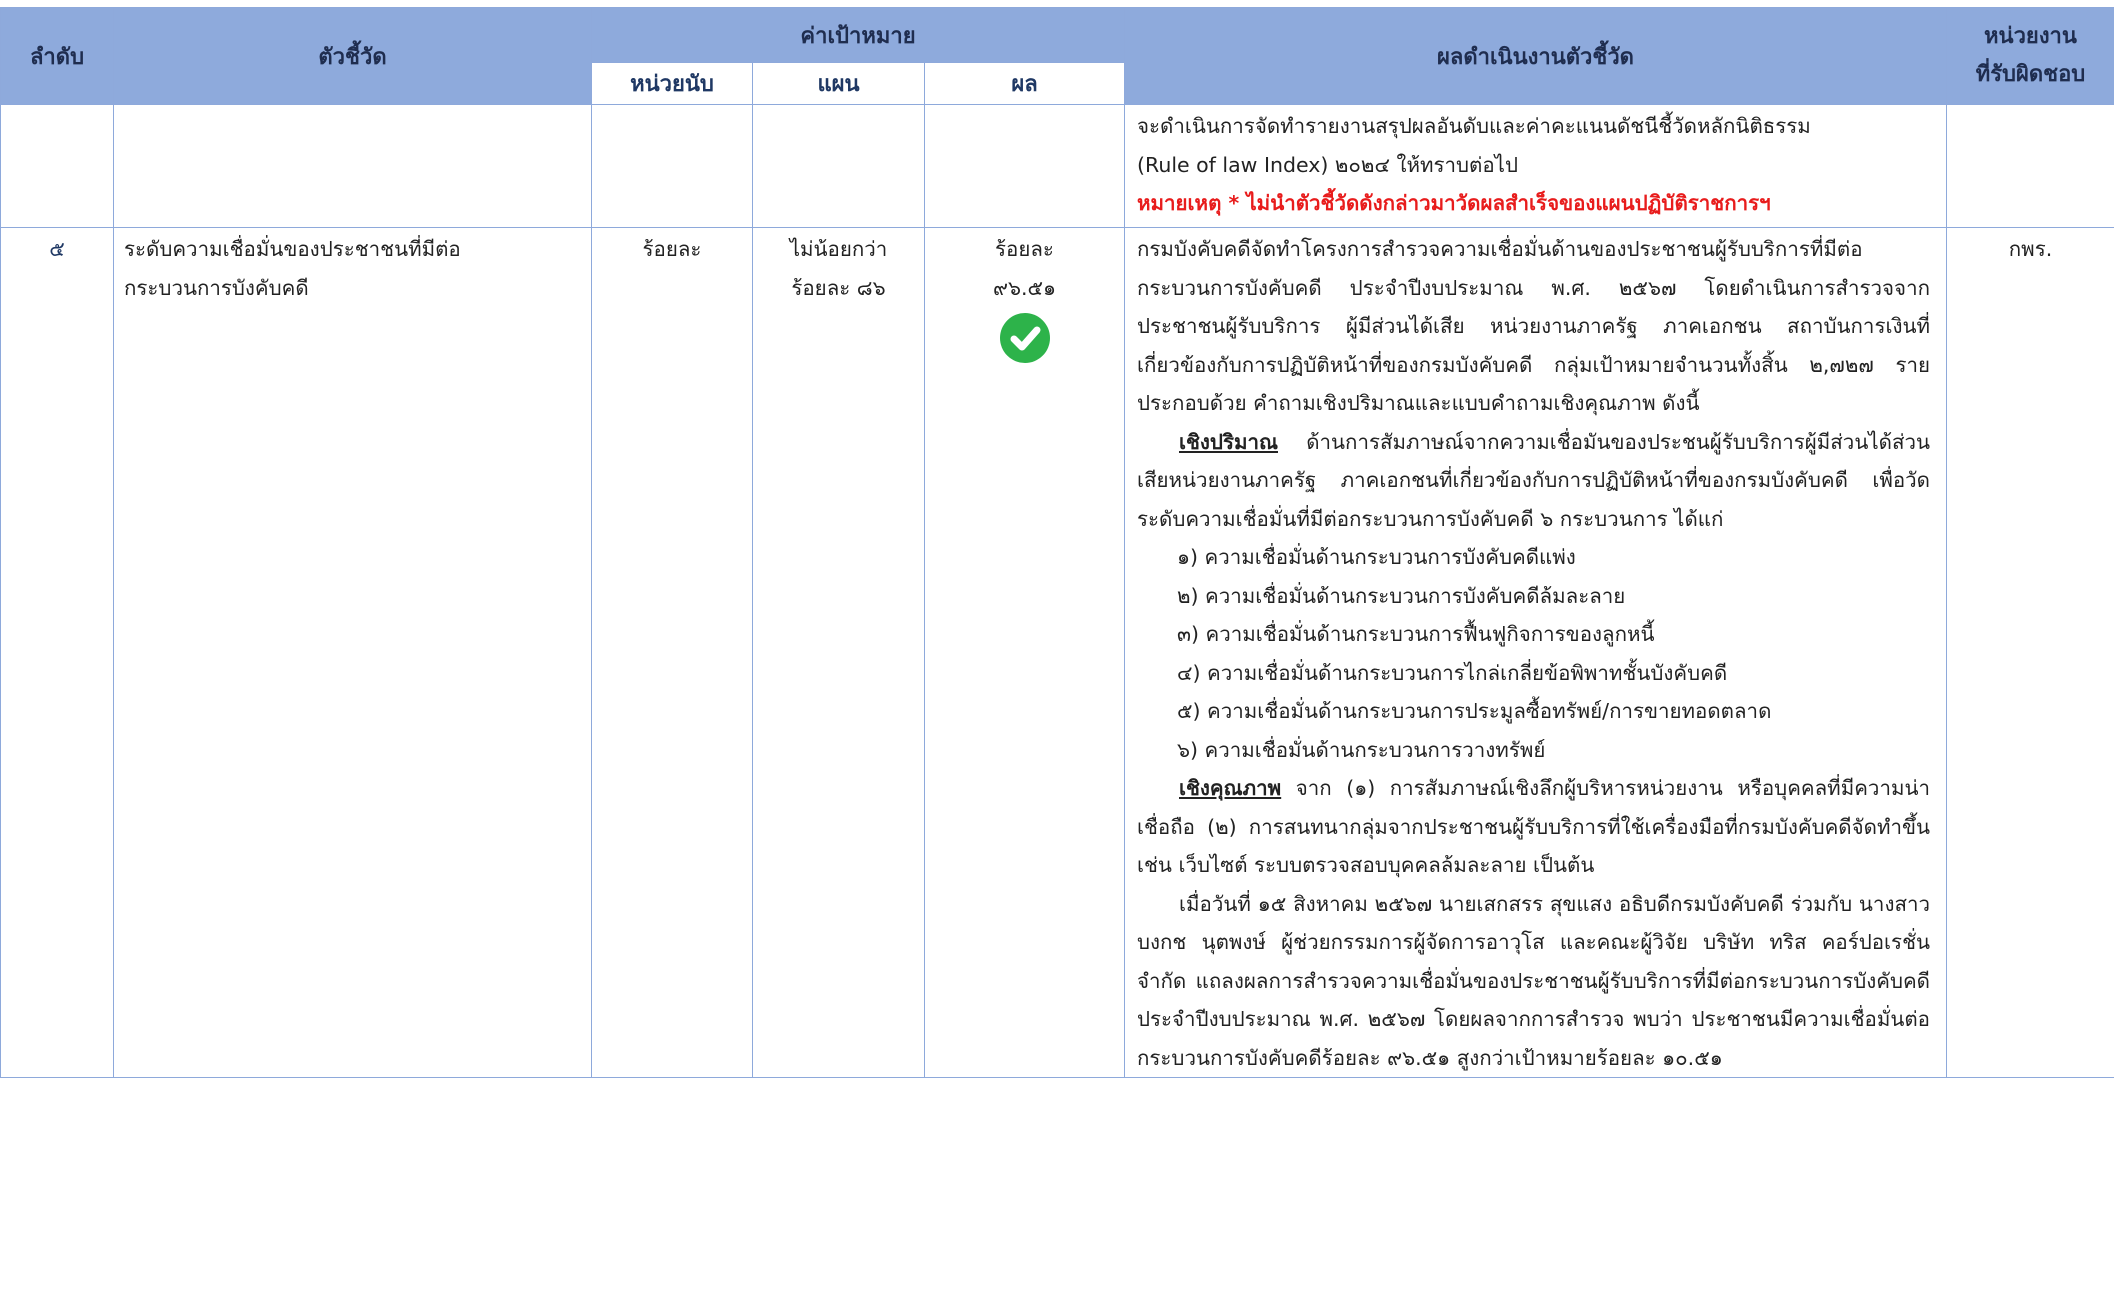 Image resolution: width=2114 pixels, height=1309 pixels. Describe the element at coordinates (1361, 749) in the screenshot. I see `list-item: ๖) ความเชื่อมั่นด้านกระบวนการวางทรัพย์` at that location.